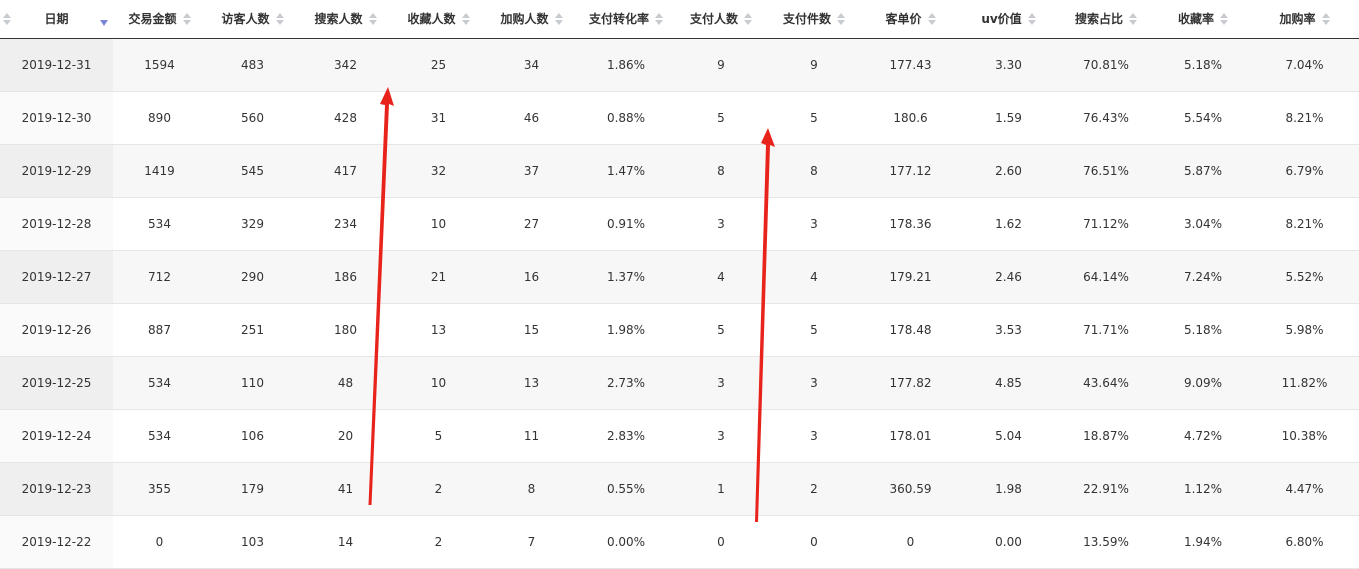  Describe the element at coordinates (159, 276) in the screenshot. I see `cell-amount: 712` at that location.